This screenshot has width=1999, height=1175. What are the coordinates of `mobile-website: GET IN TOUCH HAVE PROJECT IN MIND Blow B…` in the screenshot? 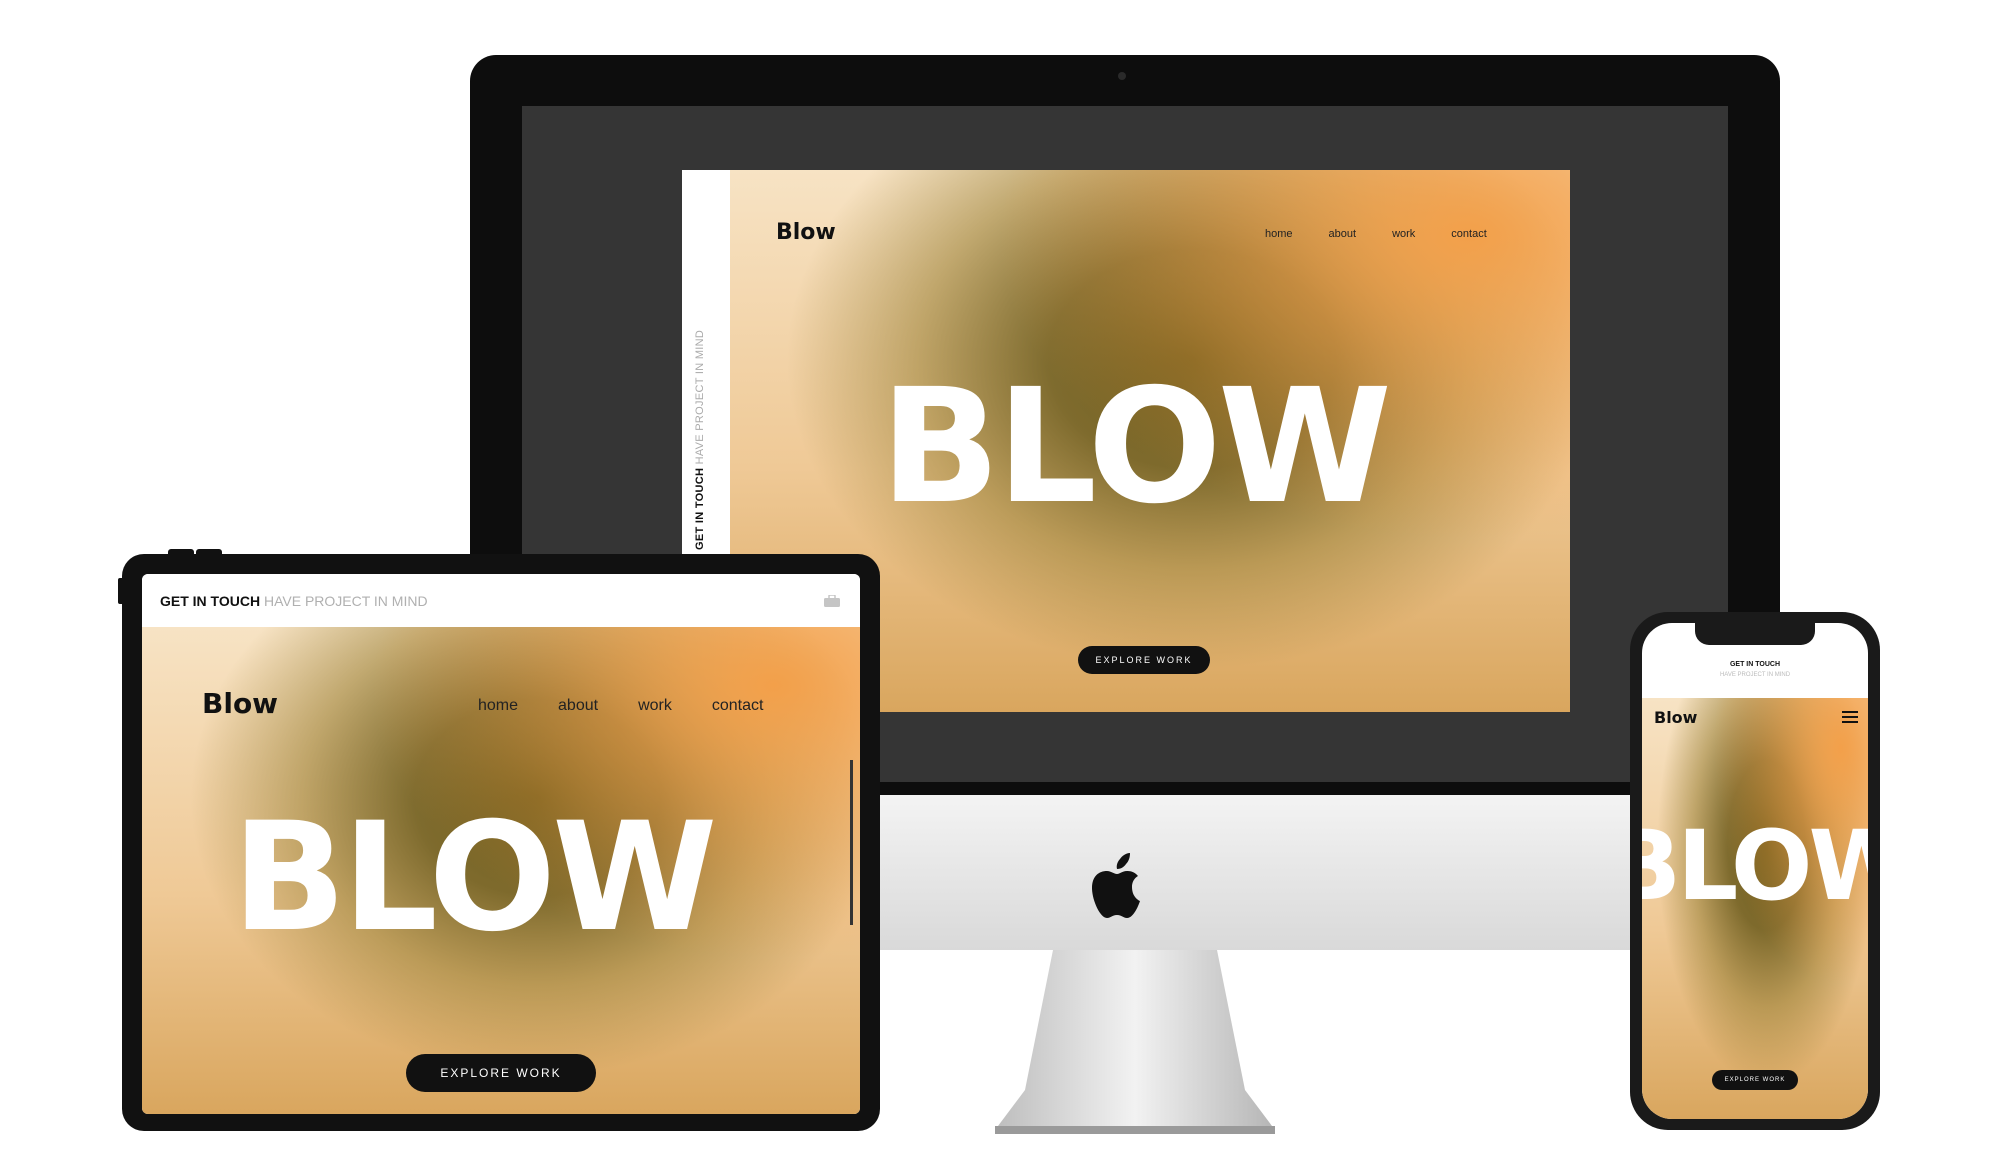 It's located at (1755, 871).